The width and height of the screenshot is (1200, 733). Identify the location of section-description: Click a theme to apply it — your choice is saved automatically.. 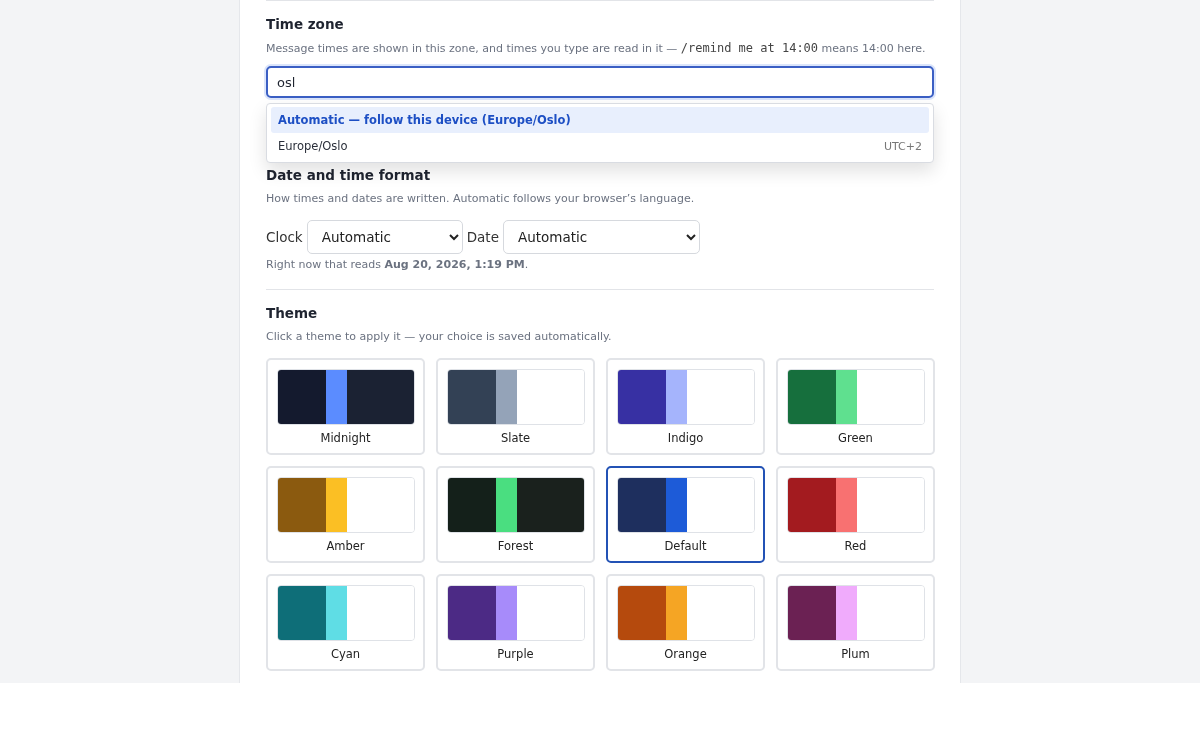
(439, 337).